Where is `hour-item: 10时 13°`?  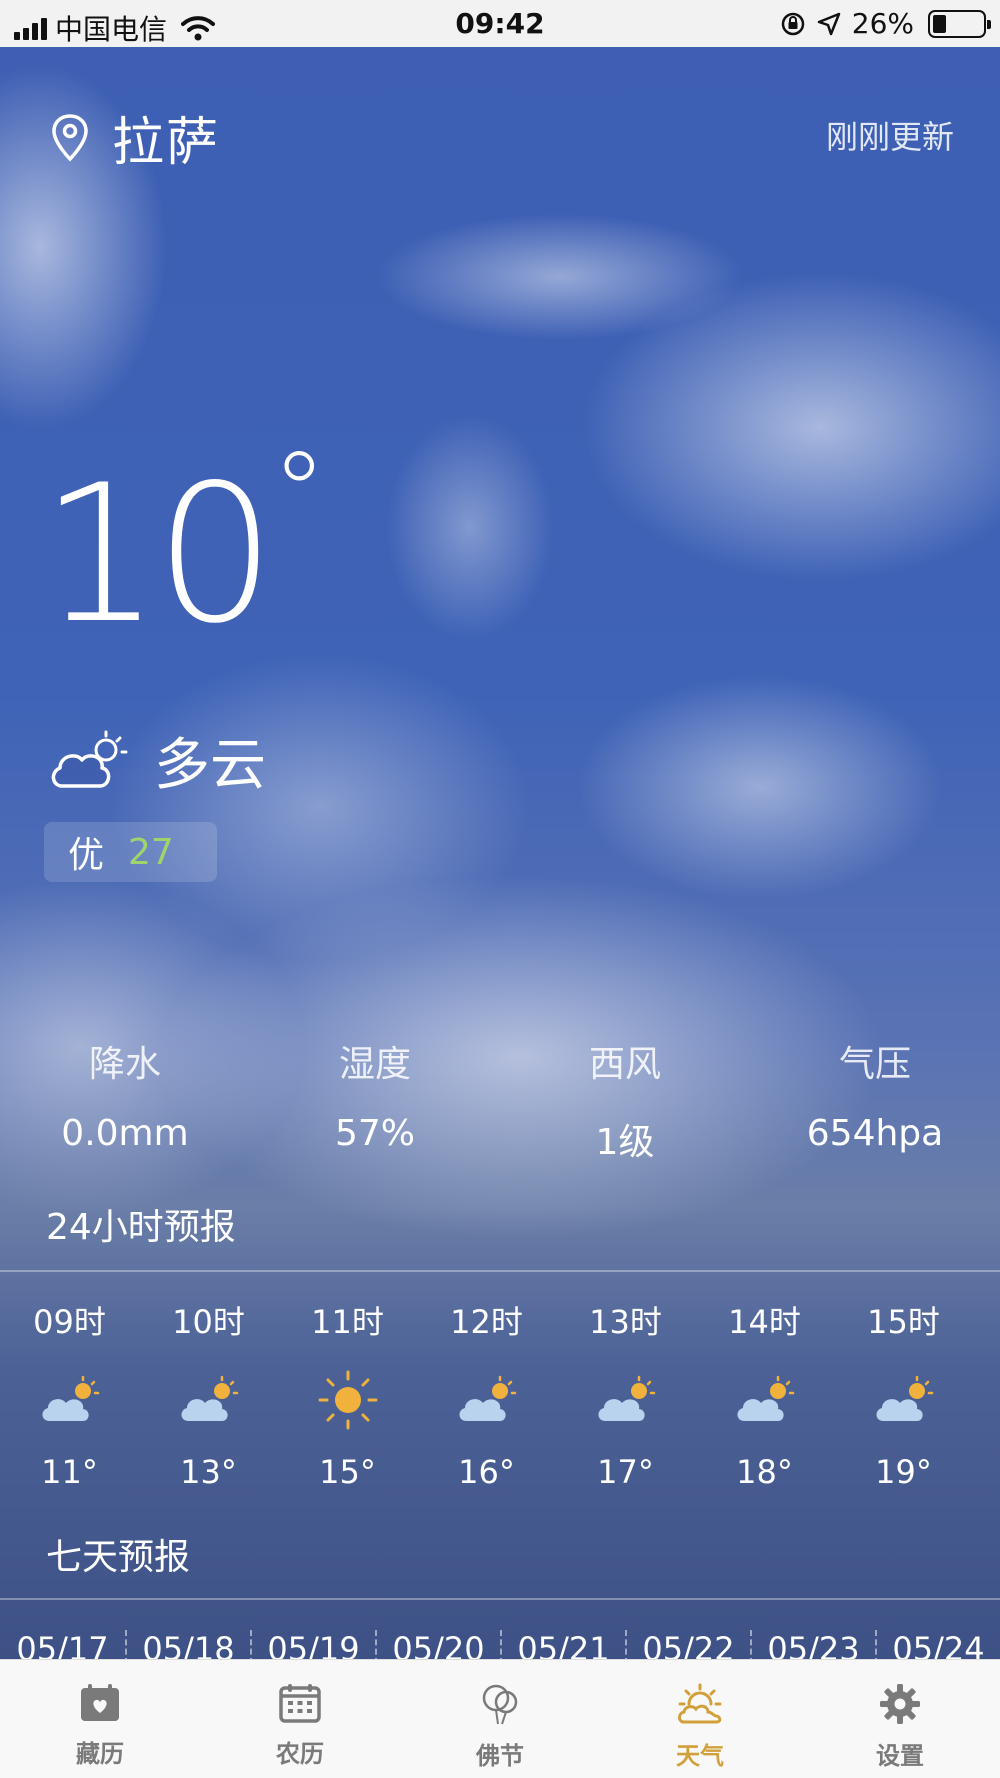 hour-item: 10时 13° is located at coordinates (208, 1394).